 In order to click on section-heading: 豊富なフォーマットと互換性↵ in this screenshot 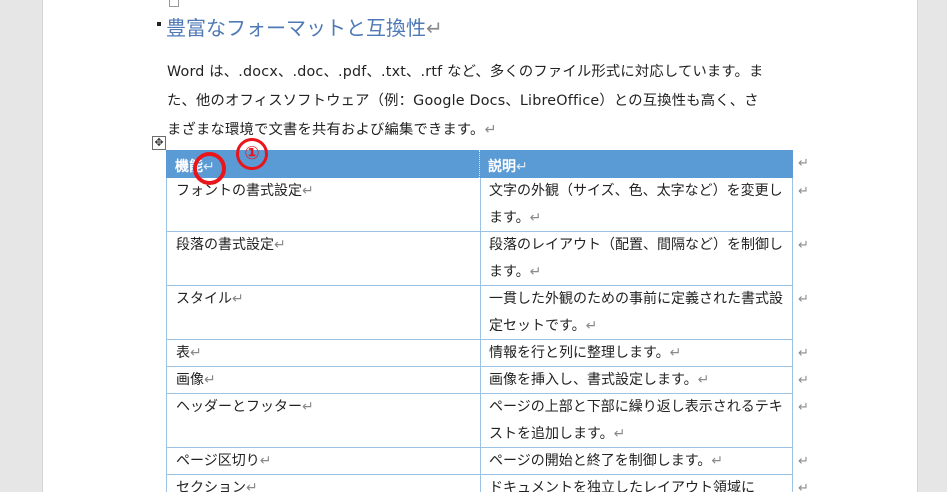, I will do `click(304, 26)`.